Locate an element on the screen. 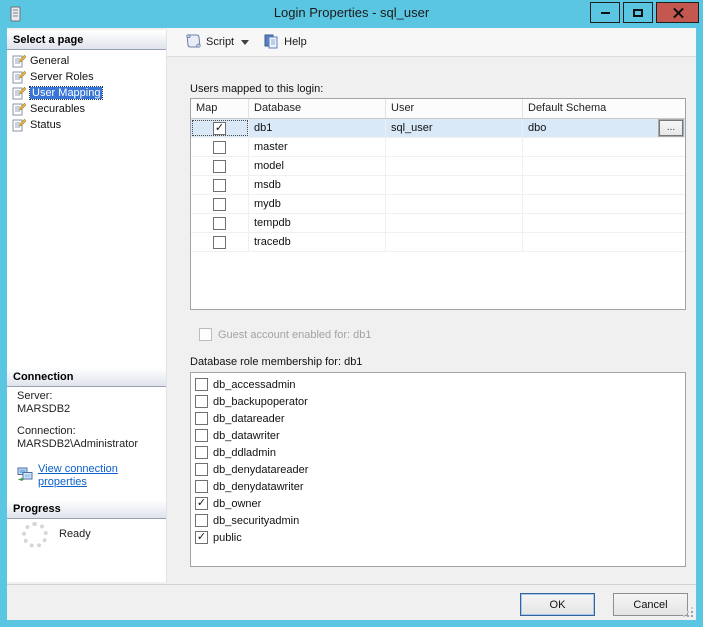  help-button: Help is located at coordinates (285, 42).